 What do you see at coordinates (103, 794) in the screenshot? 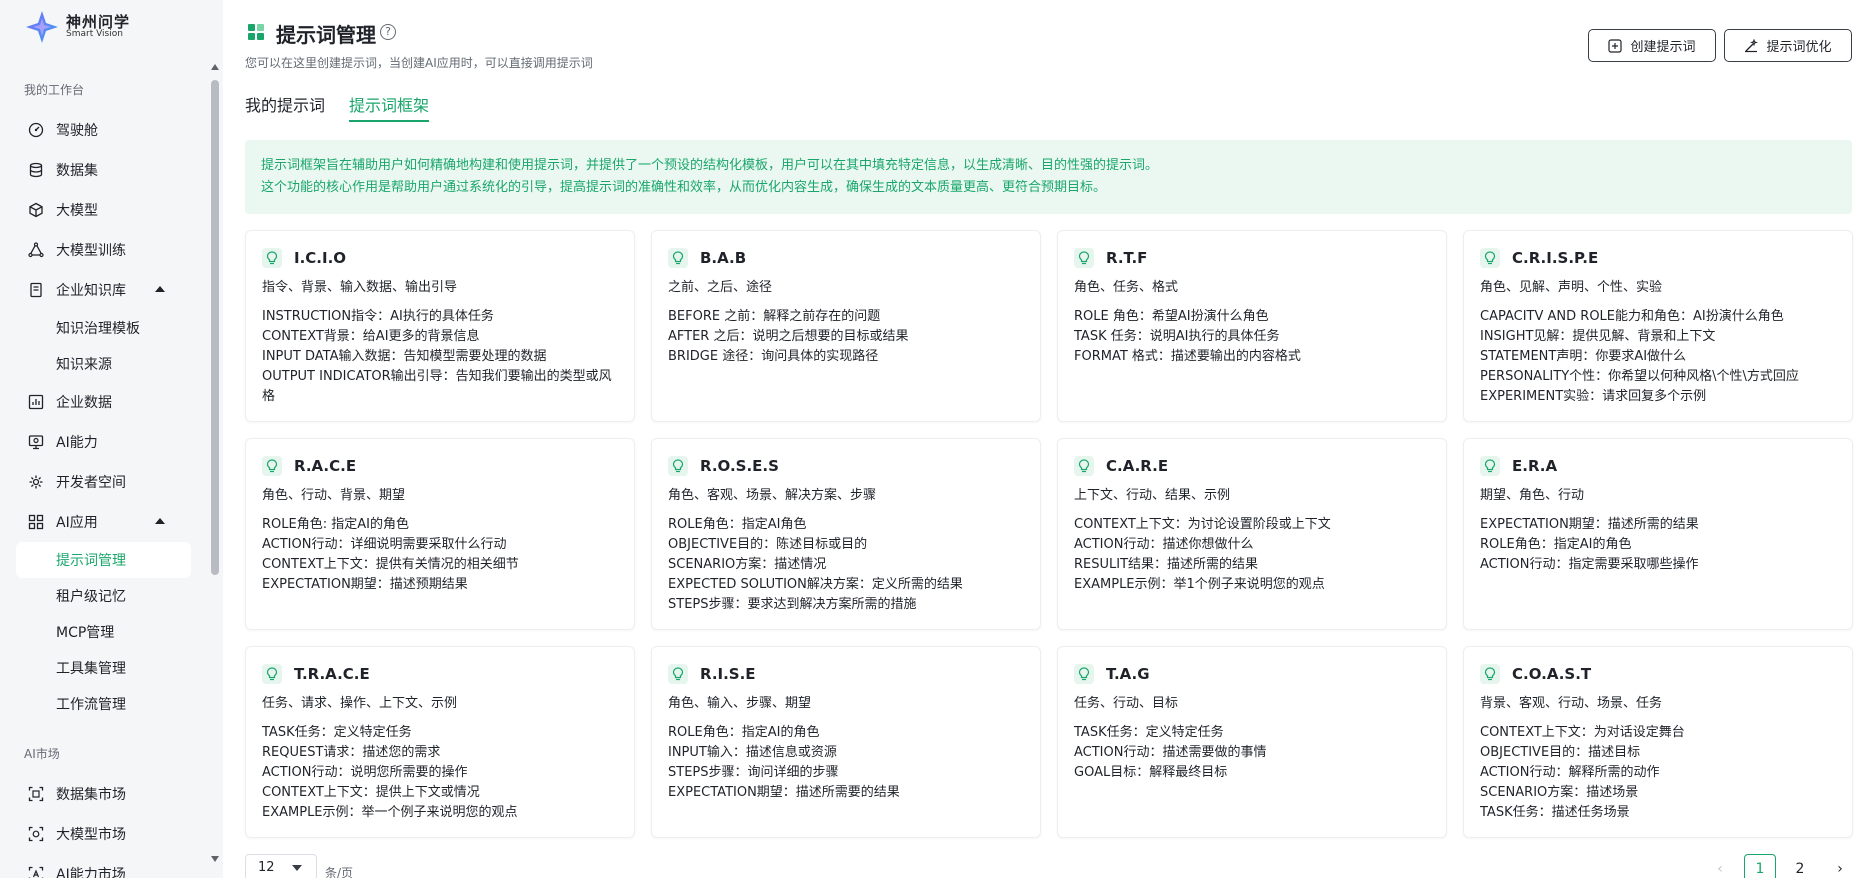
I see `sidebar-item-dataset-market: 数据集市场` at bounding box center [103, 794].